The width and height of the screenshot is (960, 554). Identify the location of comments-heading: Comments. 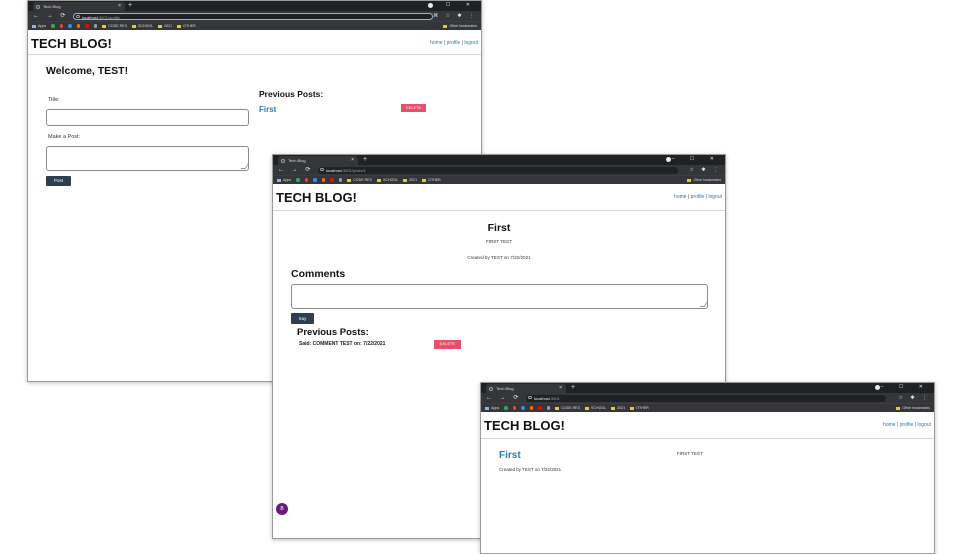
(318, 274).